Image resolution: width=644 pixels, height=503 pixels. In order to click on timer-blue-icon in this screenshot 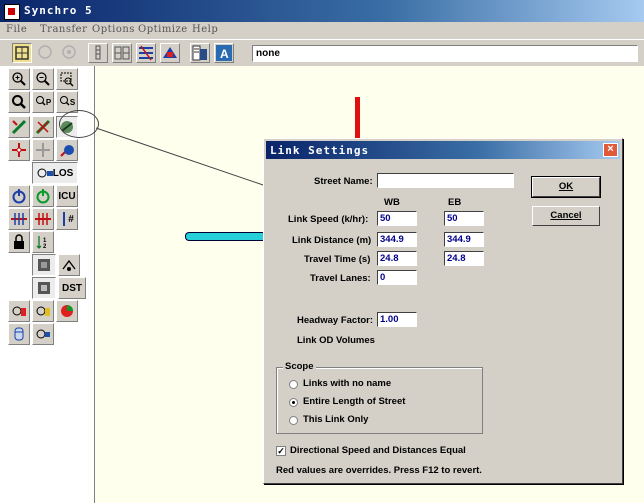, I will do `click(43, 334)`.